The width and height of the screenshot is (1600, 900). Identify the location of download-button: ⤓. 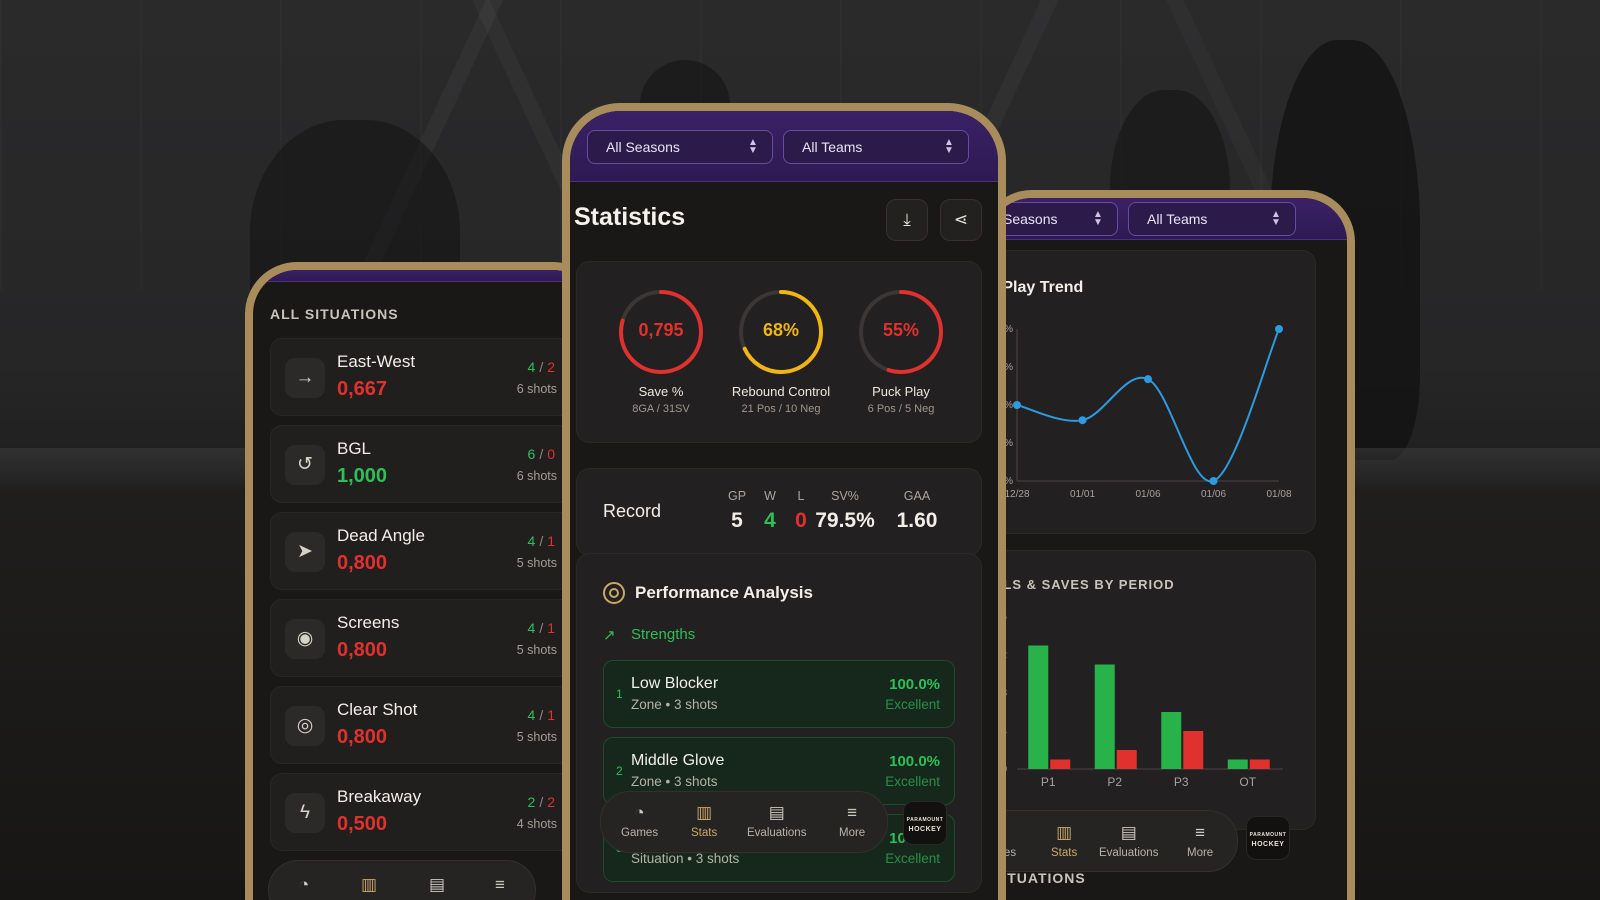
(907, 220).